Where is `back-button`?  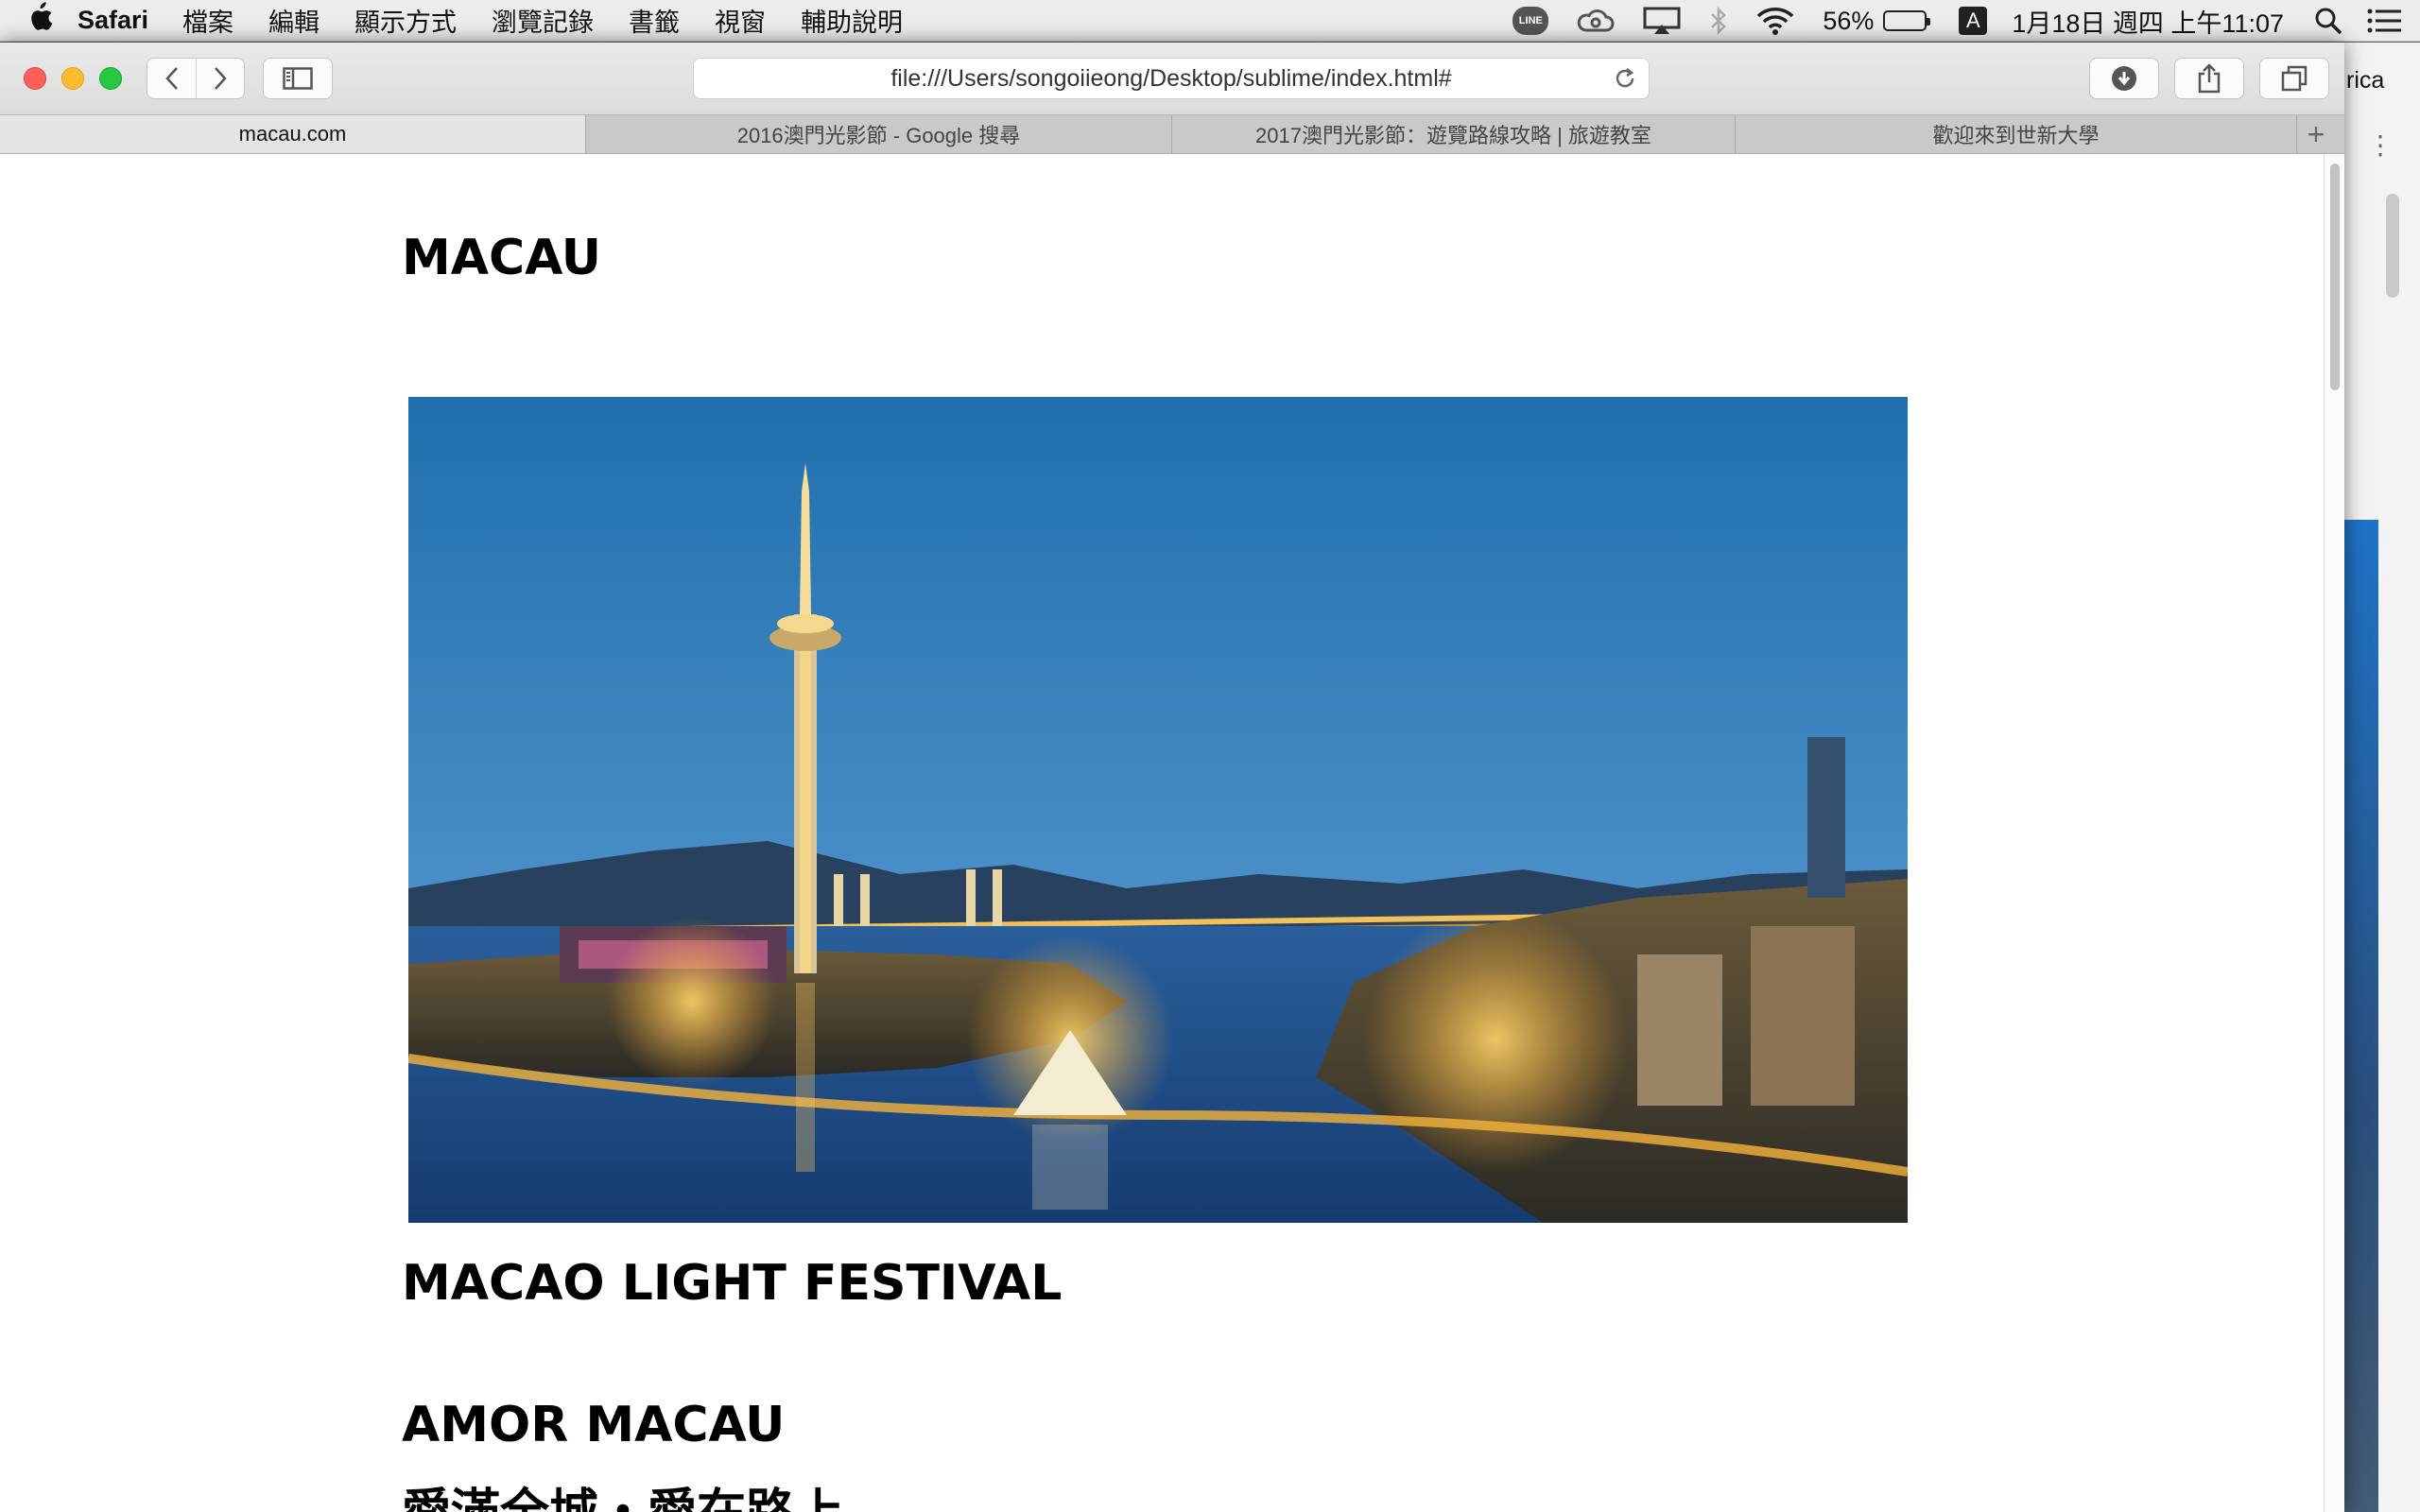
back-button is located at coordinates (171, 78).